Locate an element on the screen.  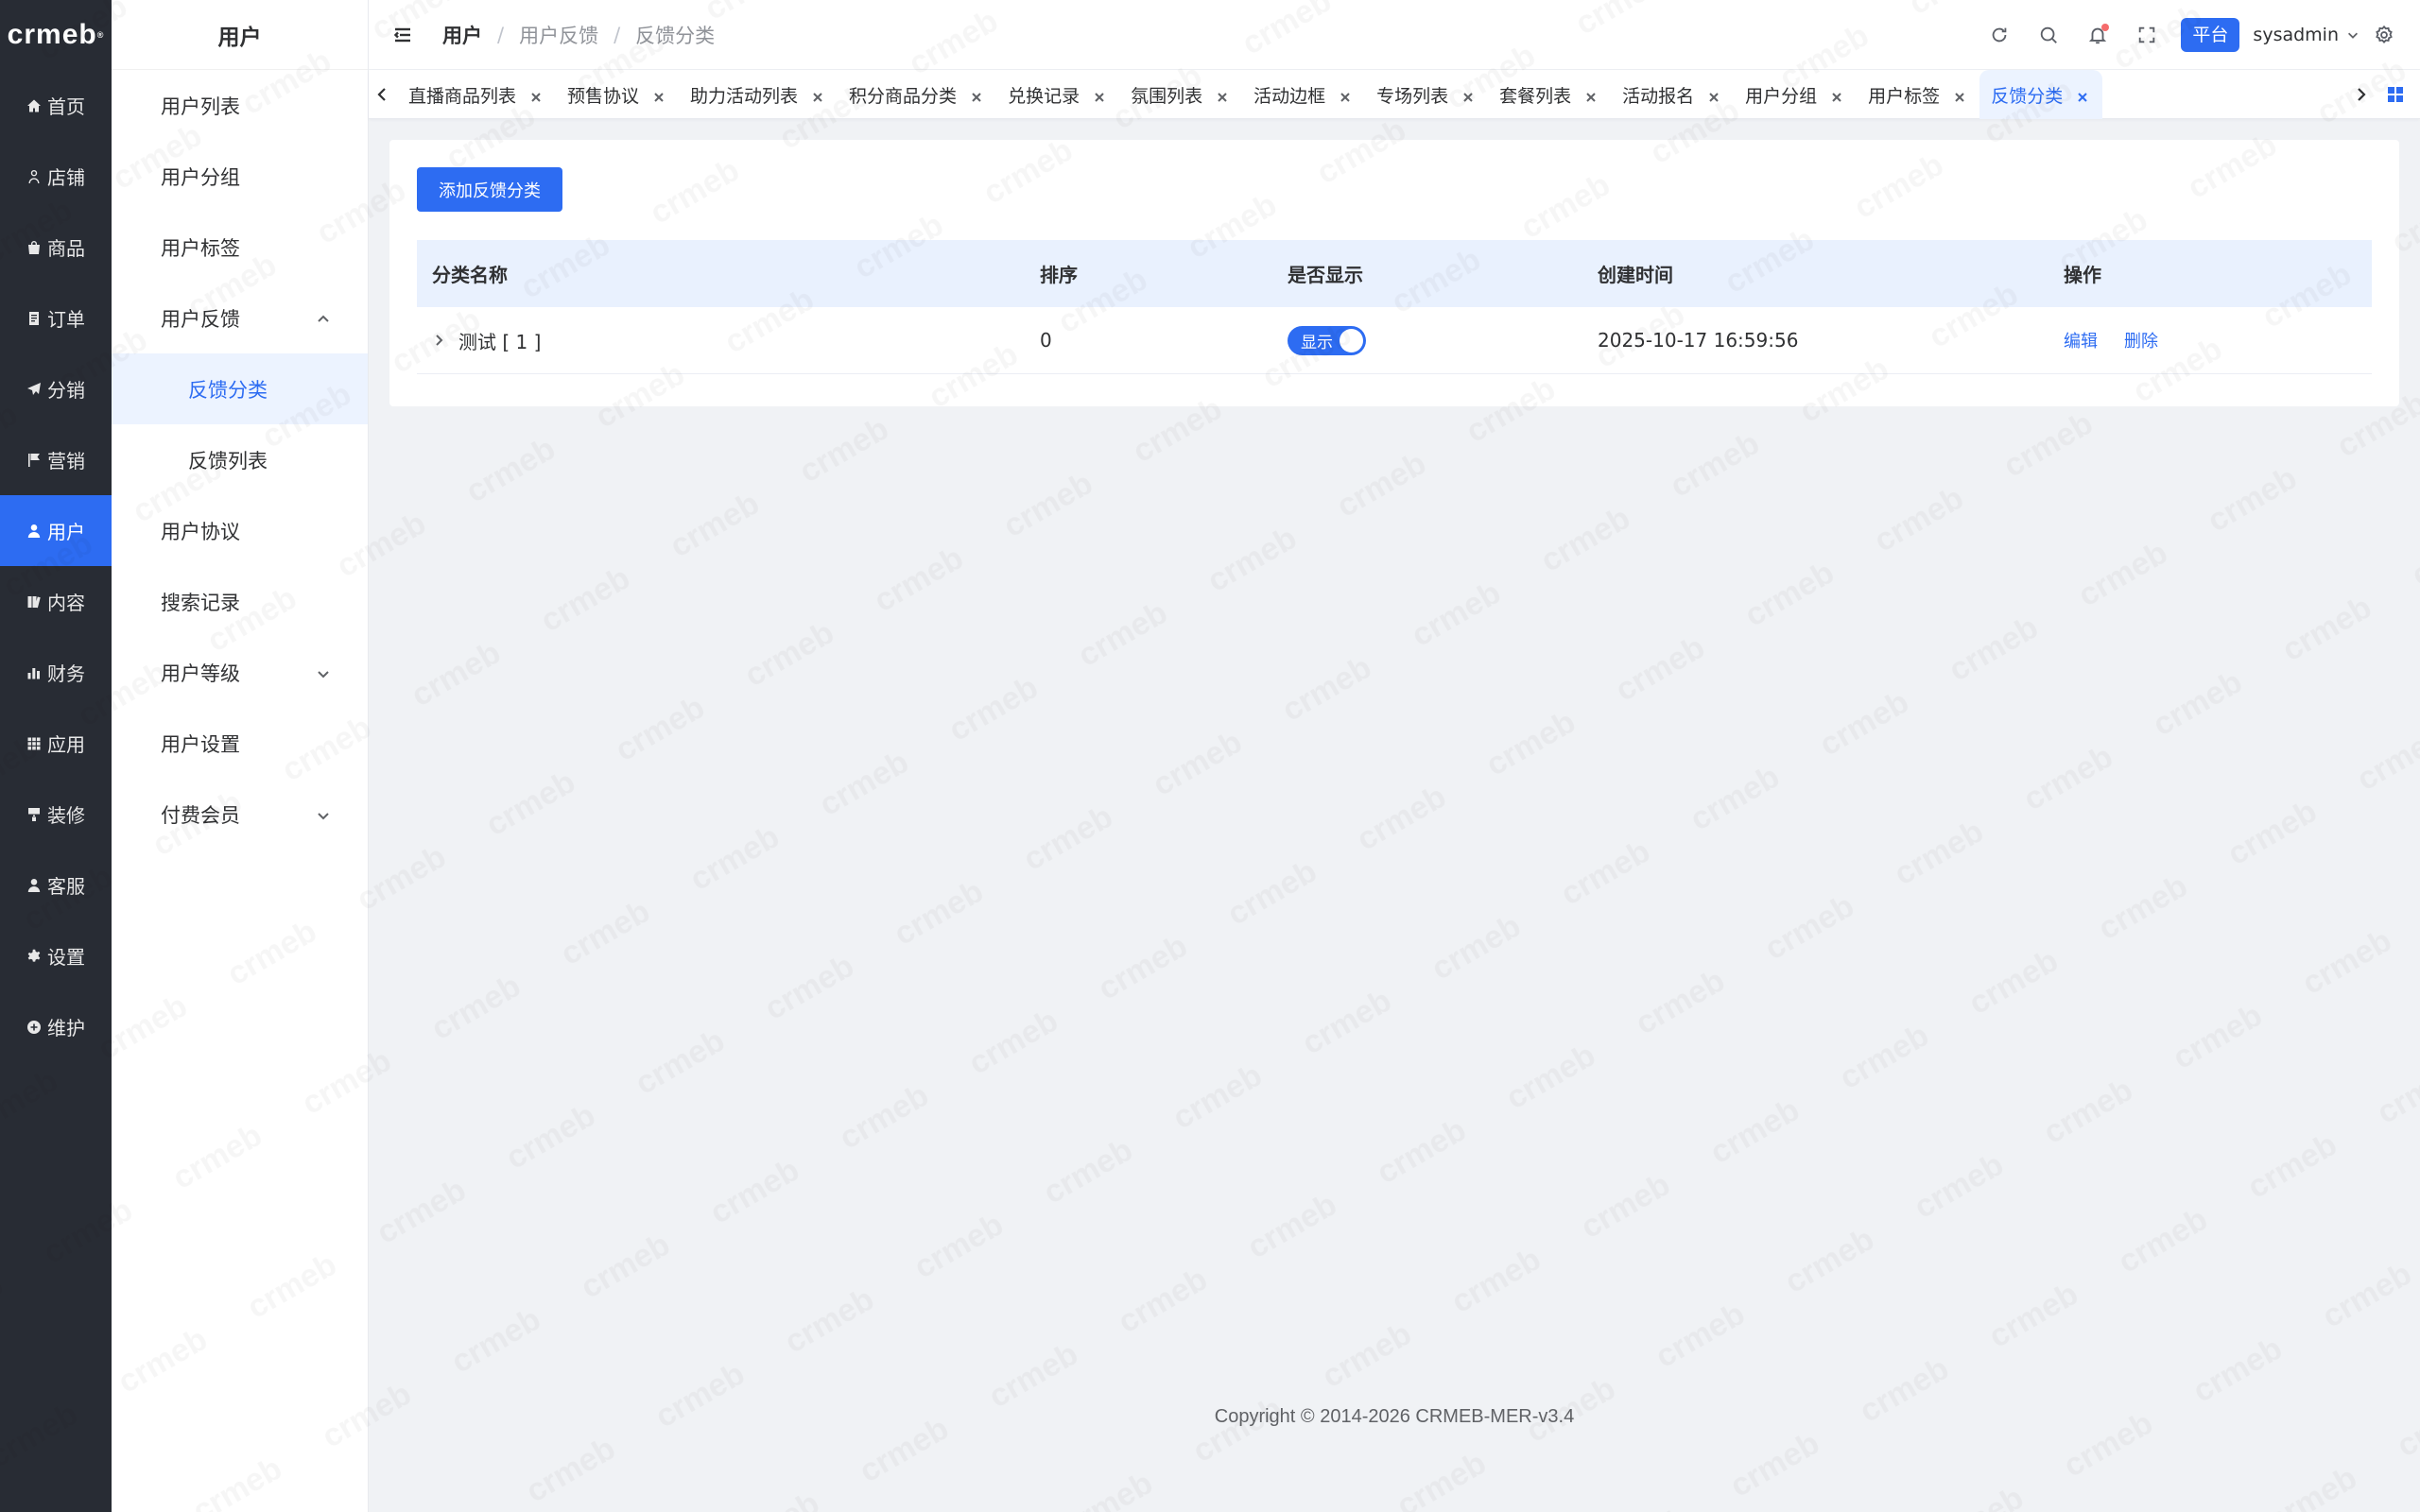
add-feedback-category-button: 添加反馈分类 is located at coordinates (490, 189).